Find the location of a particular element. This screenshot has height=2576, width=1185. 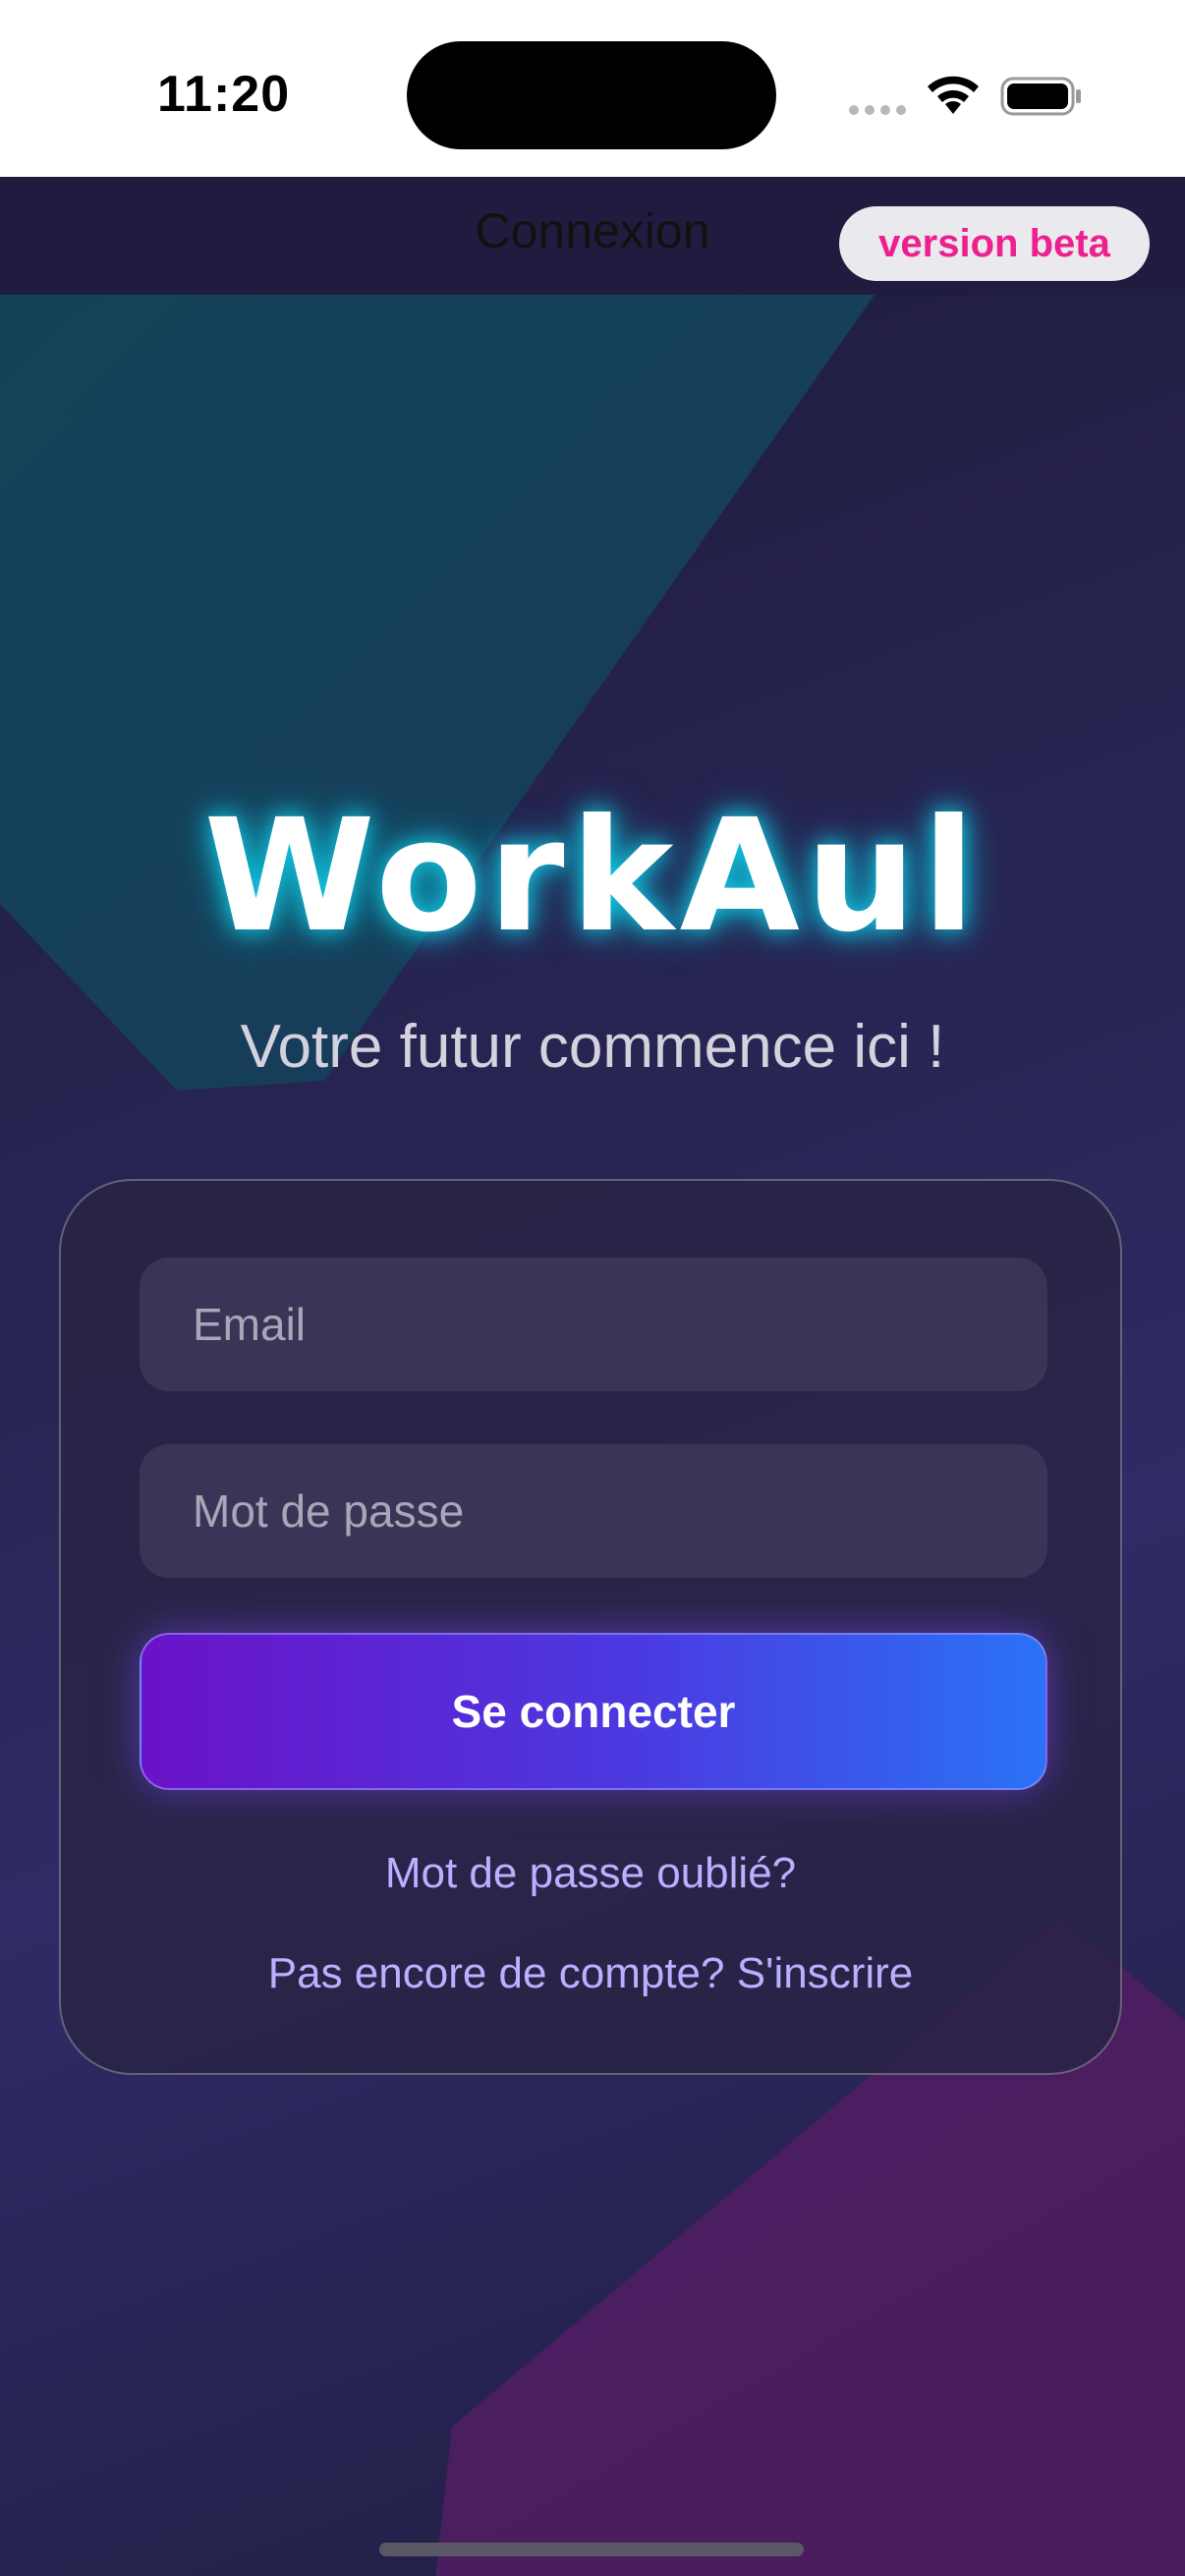

tagline: Votre futur commence ici ! is located at coordinates (592, 1047).